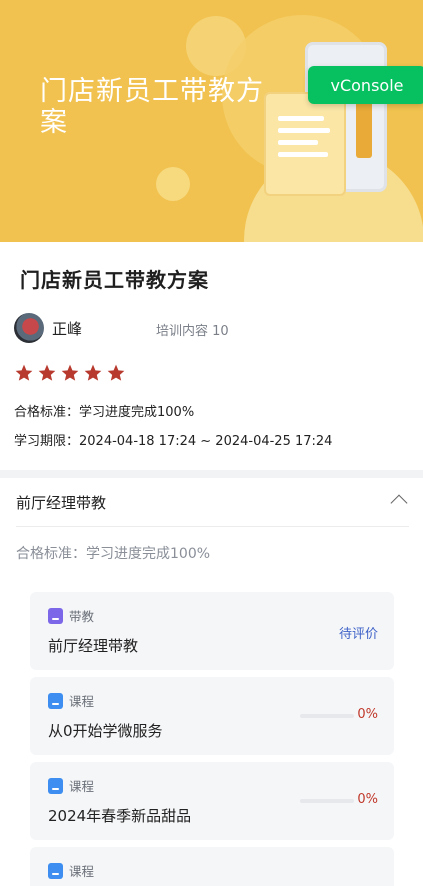 This screenshot has width=423, height=886. Describe the element at coordinates (173, 184) in the screenshot. I see `decor-circle` at that location.